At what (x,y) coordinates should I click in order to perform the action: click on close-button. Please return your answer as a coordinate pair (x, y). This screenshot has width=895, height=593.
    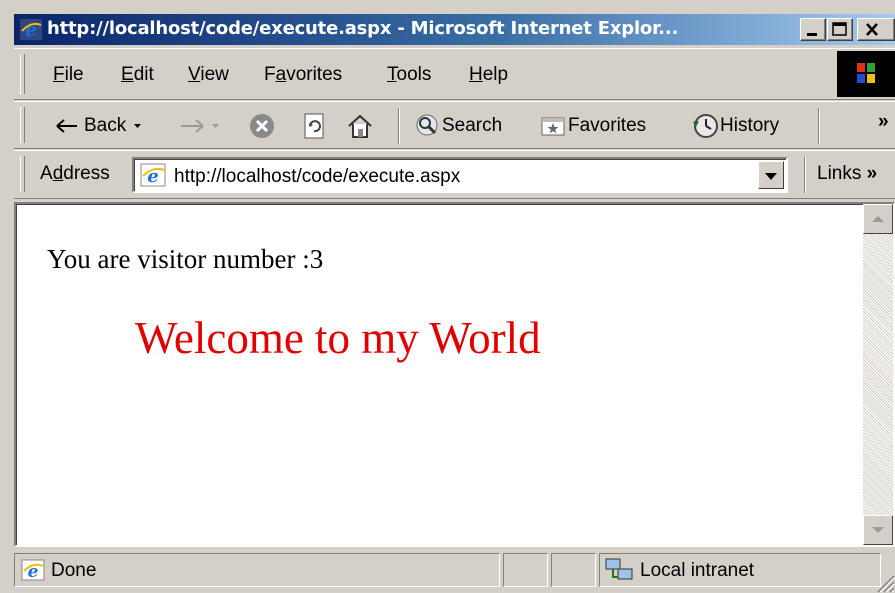
    Looking at the image, I should click on (876, 29).